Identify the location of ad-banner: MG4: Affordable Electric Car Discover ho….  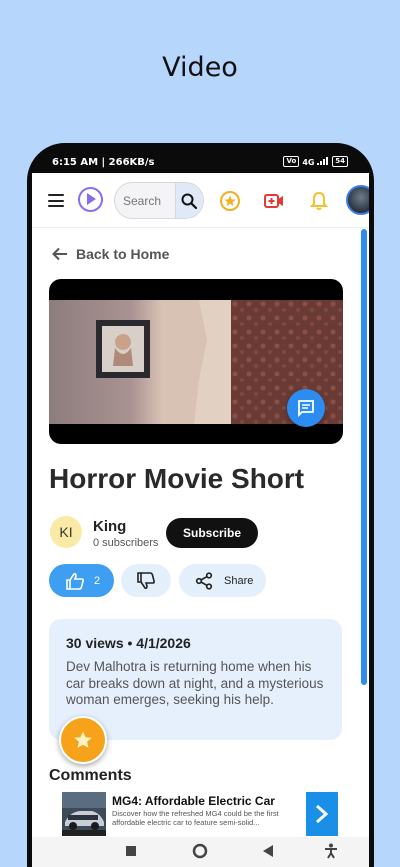
(200, 814).